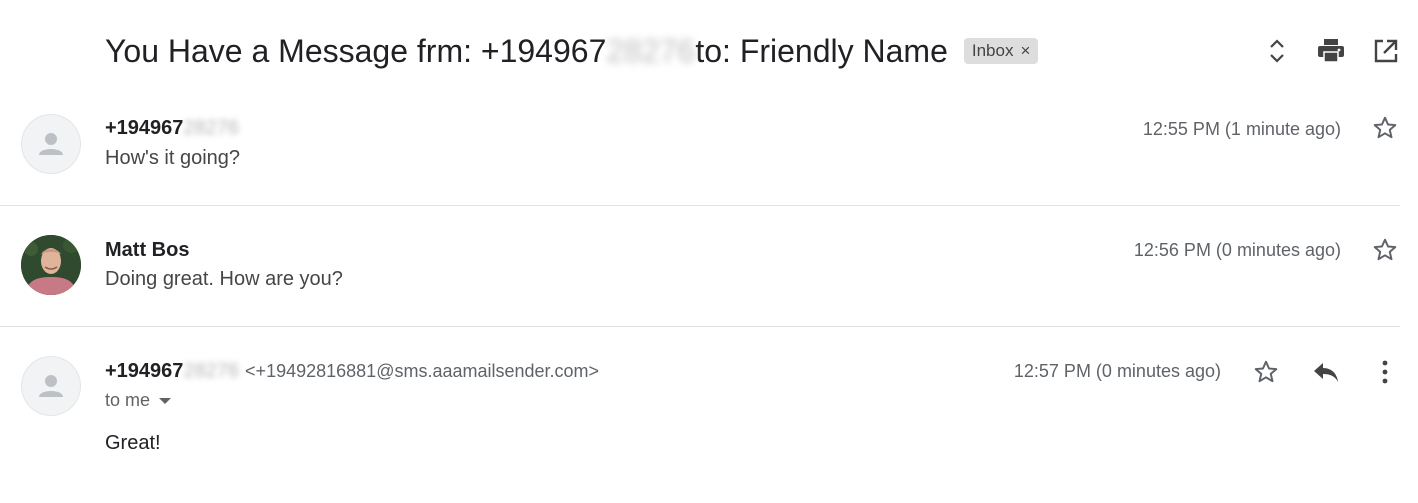 This screenshot has height=503, width=1418. What do you see at coordinates (224, 279) in the screenshot?
I see `message-2-snippet: Doing great. How are you?` at bounding box center [224, 279].